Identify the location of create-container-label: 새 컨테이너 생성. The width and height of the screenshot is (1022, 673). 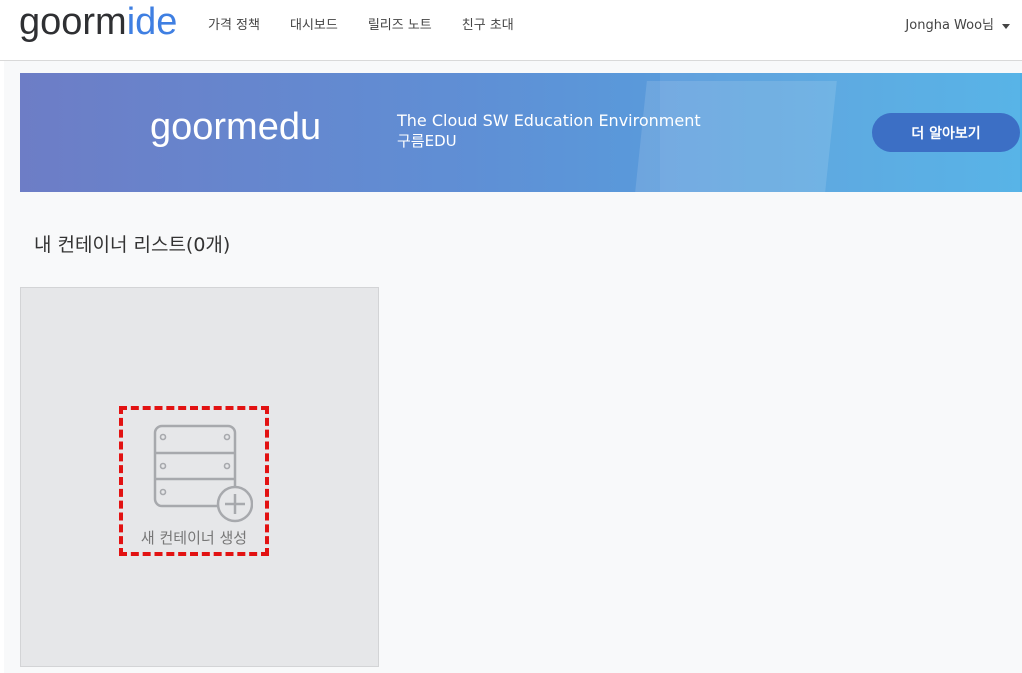
(194, 538).